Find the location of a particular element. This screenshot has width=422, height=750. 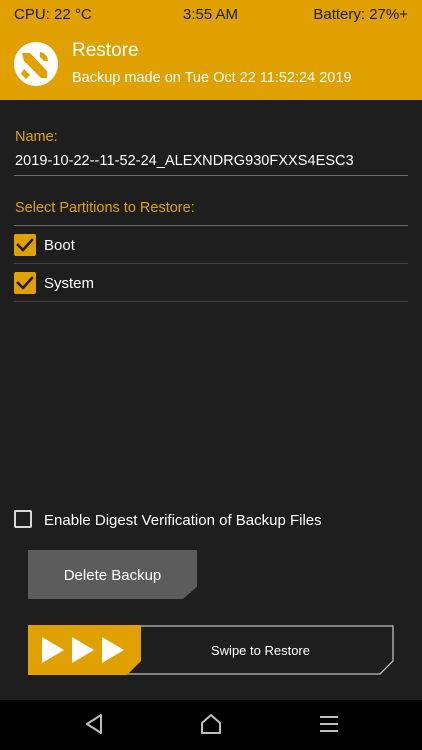

swipe-to-restore-slider: Swipe to Restore is located at coordinates (211, 650).